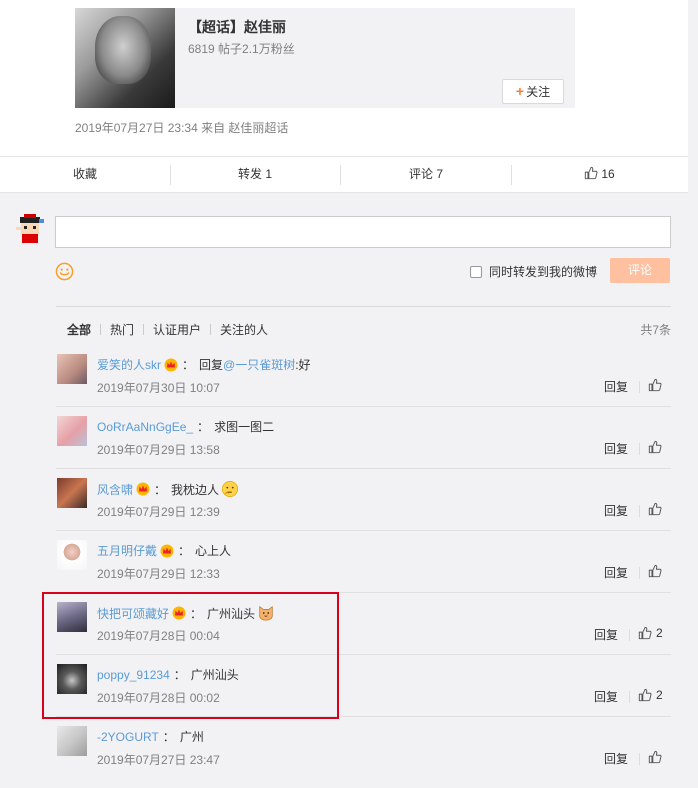 This screenshot has width=698, height=788. What do you see at coordinates (145, 427) in the screenshot?
I see `commenter-name: OoRrAaNnGgEe_` at bounding box center [145, 427].